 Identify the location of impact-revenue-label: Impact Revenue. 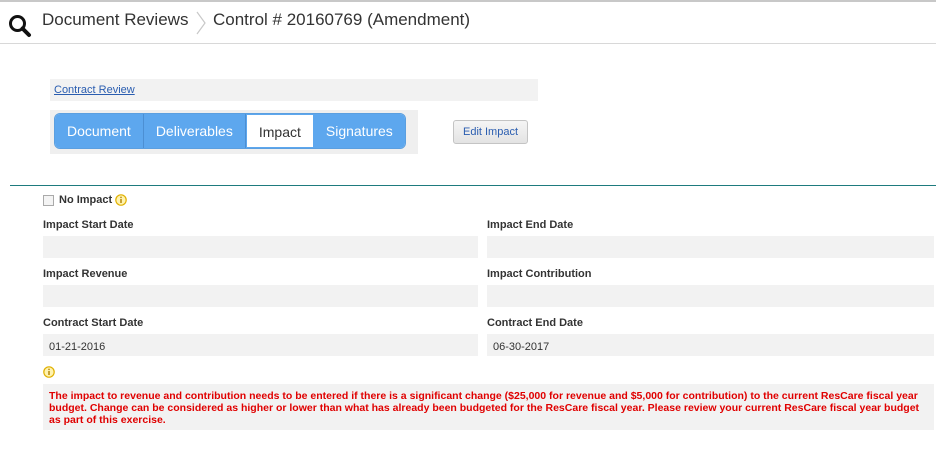
(85, 274).